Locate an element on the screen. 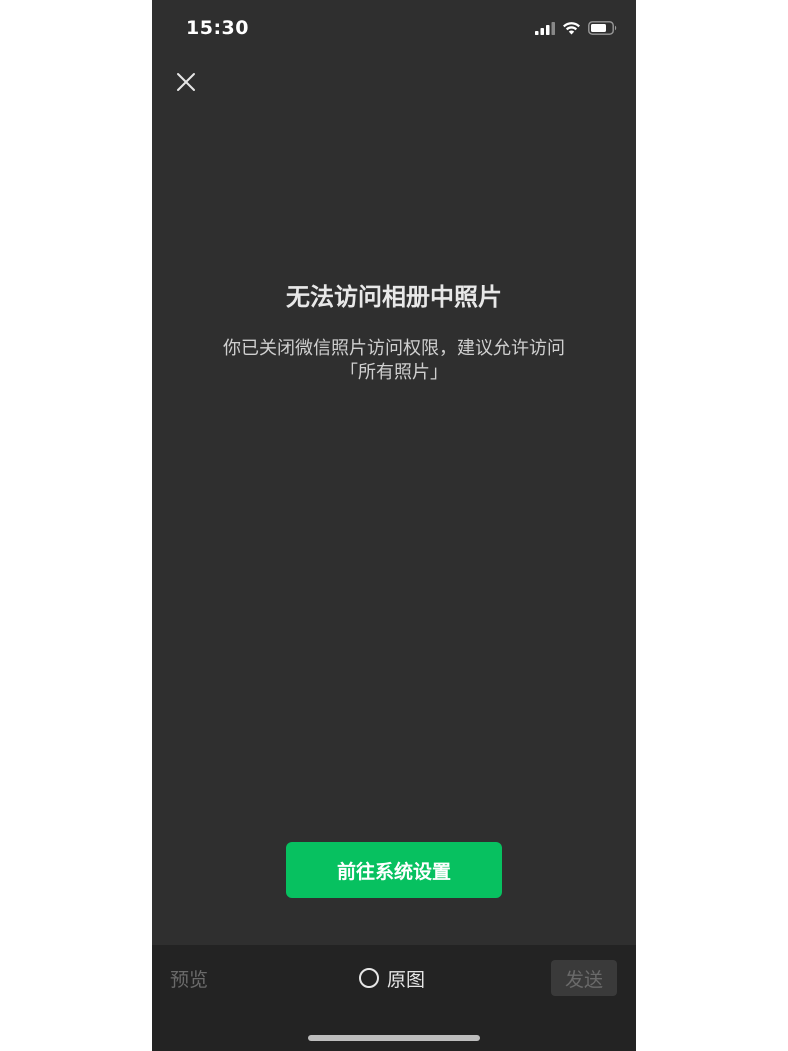  cellular-signal-icon is located at coordinates (545, 28).